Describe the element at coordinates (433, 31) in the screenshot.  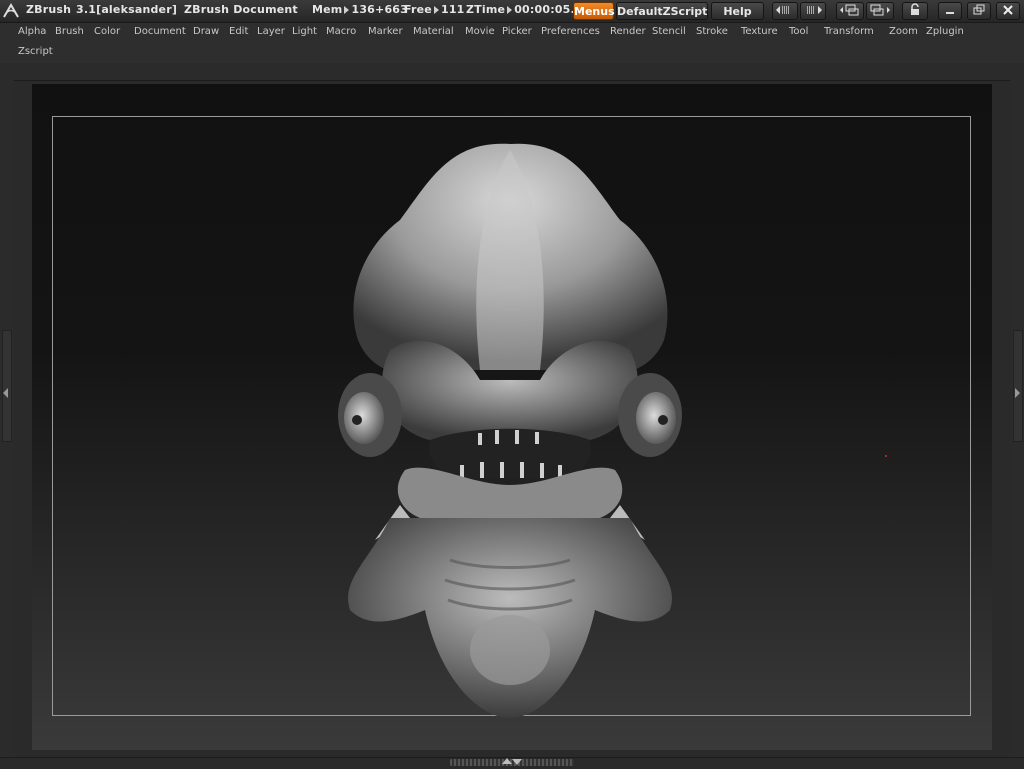
I see `menu-material: Material` at that location.